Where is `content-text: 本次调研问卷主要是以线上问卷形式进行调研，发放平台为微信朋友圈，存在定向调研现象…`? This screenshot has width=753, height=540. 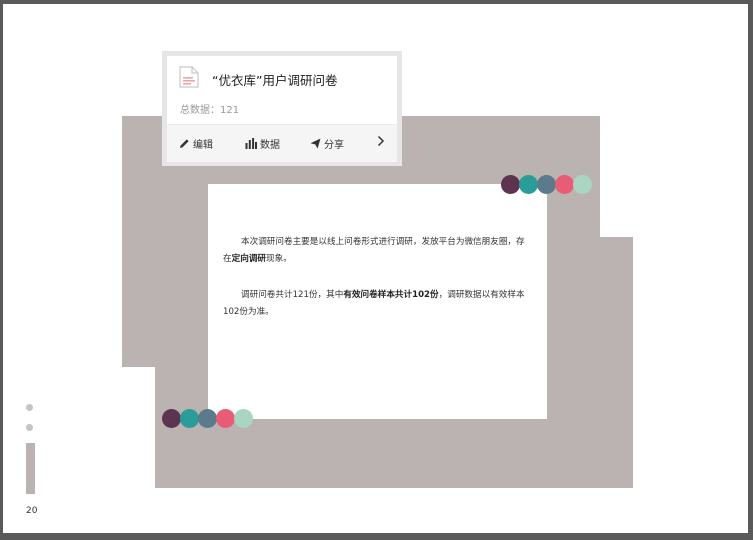 content-text: 本次调研问卷主要是以线上问卷形式进行调研，发放平台为微信朋友圈，存在定向调研现象… is located at coordinates (378, 287).